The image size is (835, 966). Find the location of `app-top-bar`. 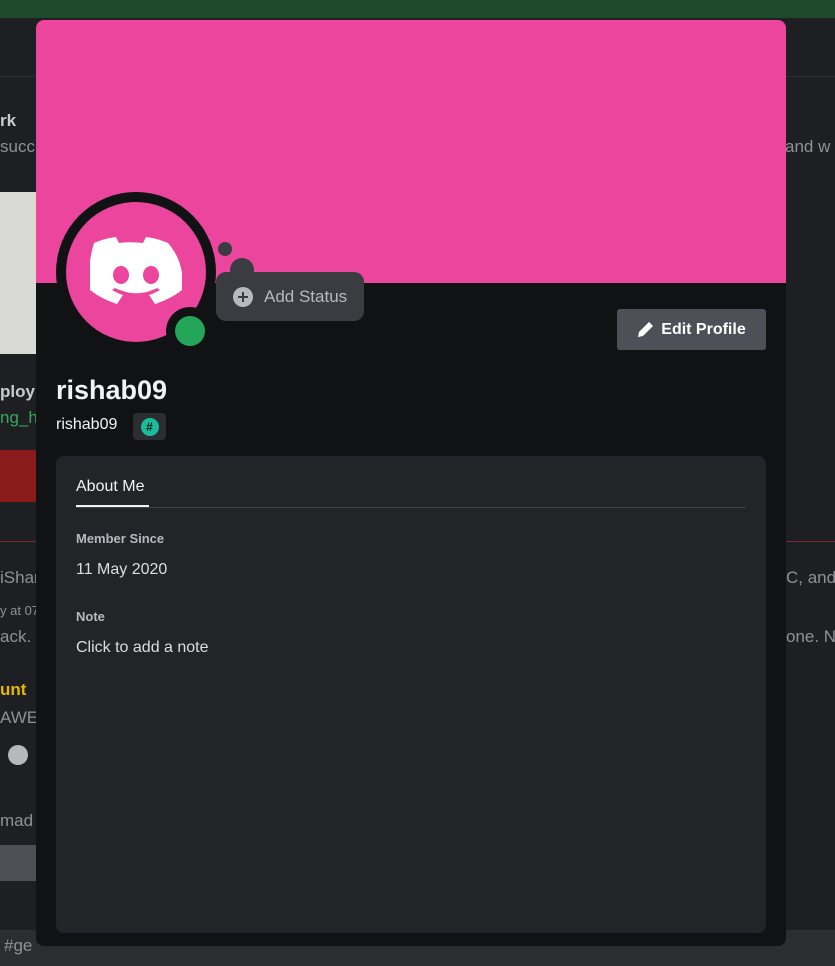

app-top-bar is located at coordinates (417, 9).